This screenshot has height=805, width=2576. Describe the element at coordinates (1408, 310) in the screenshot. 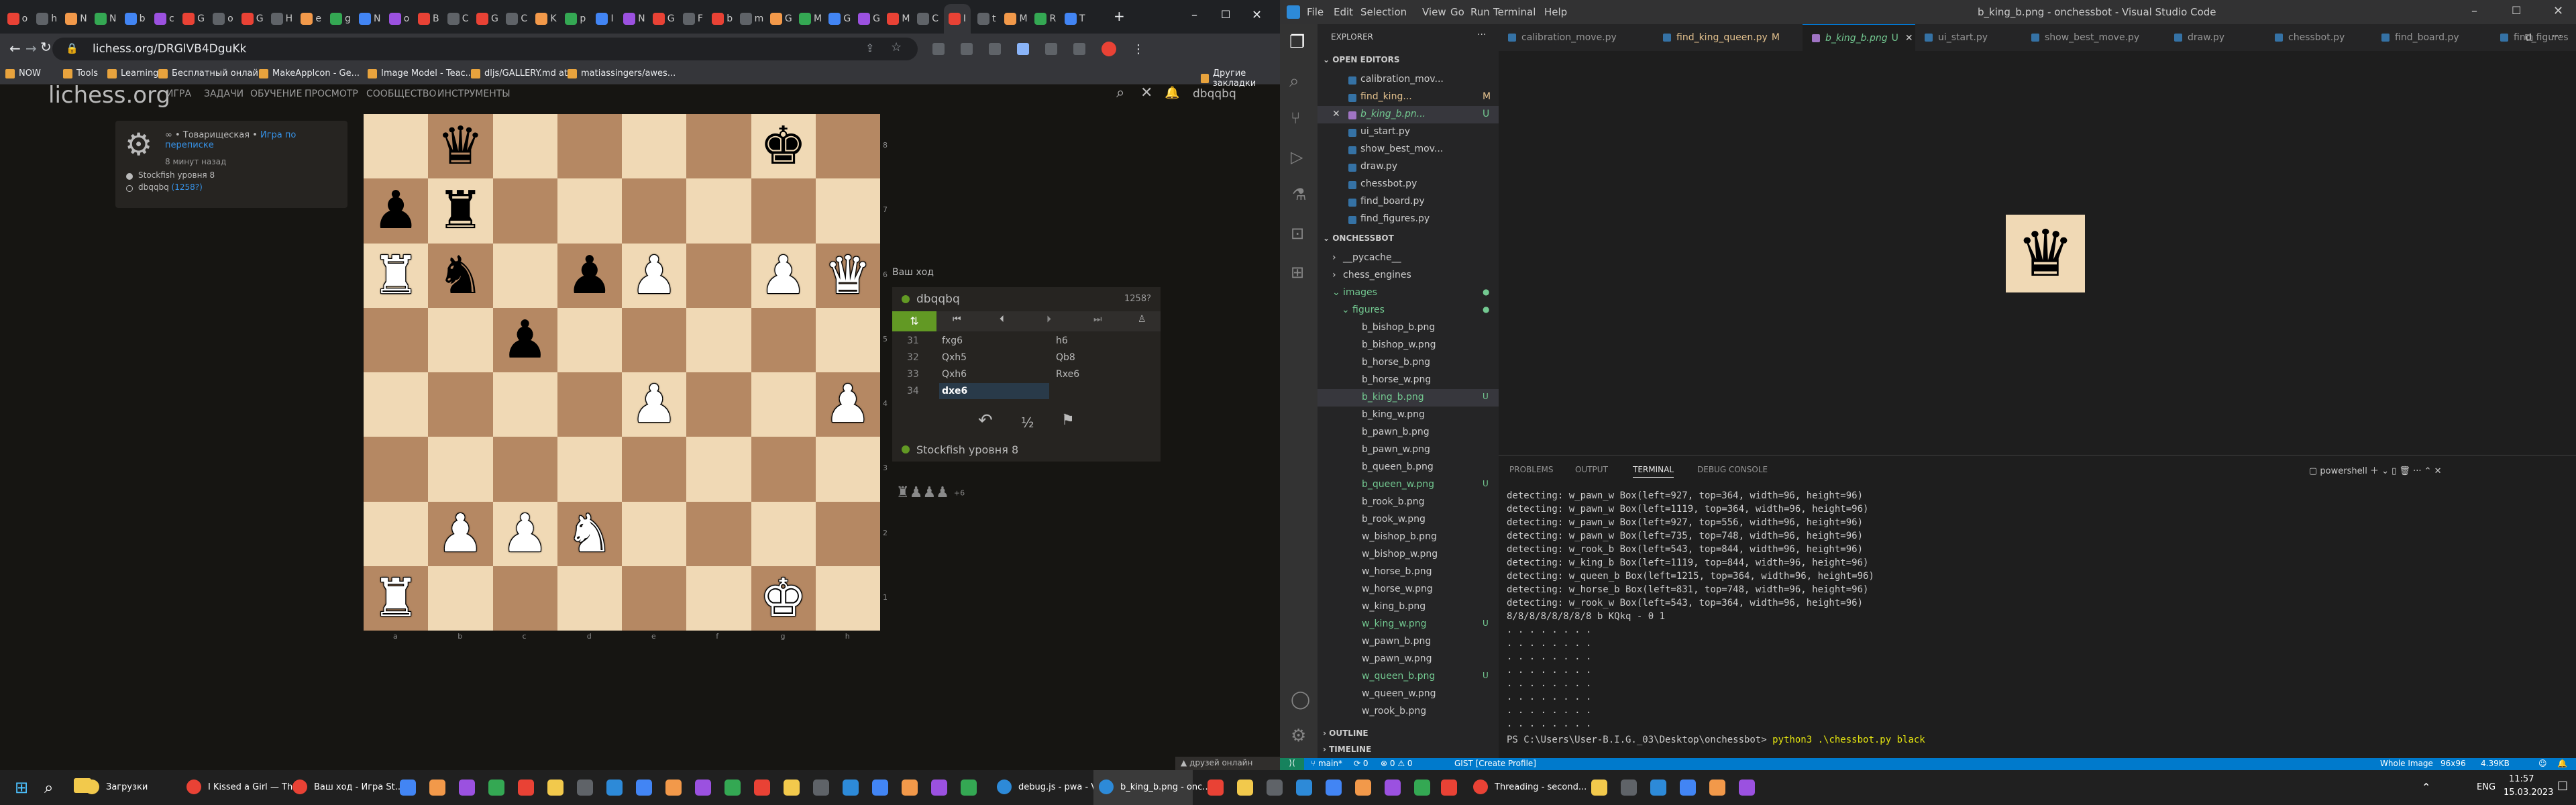

I see `tree-item: ⌄ figures ●` at that location.